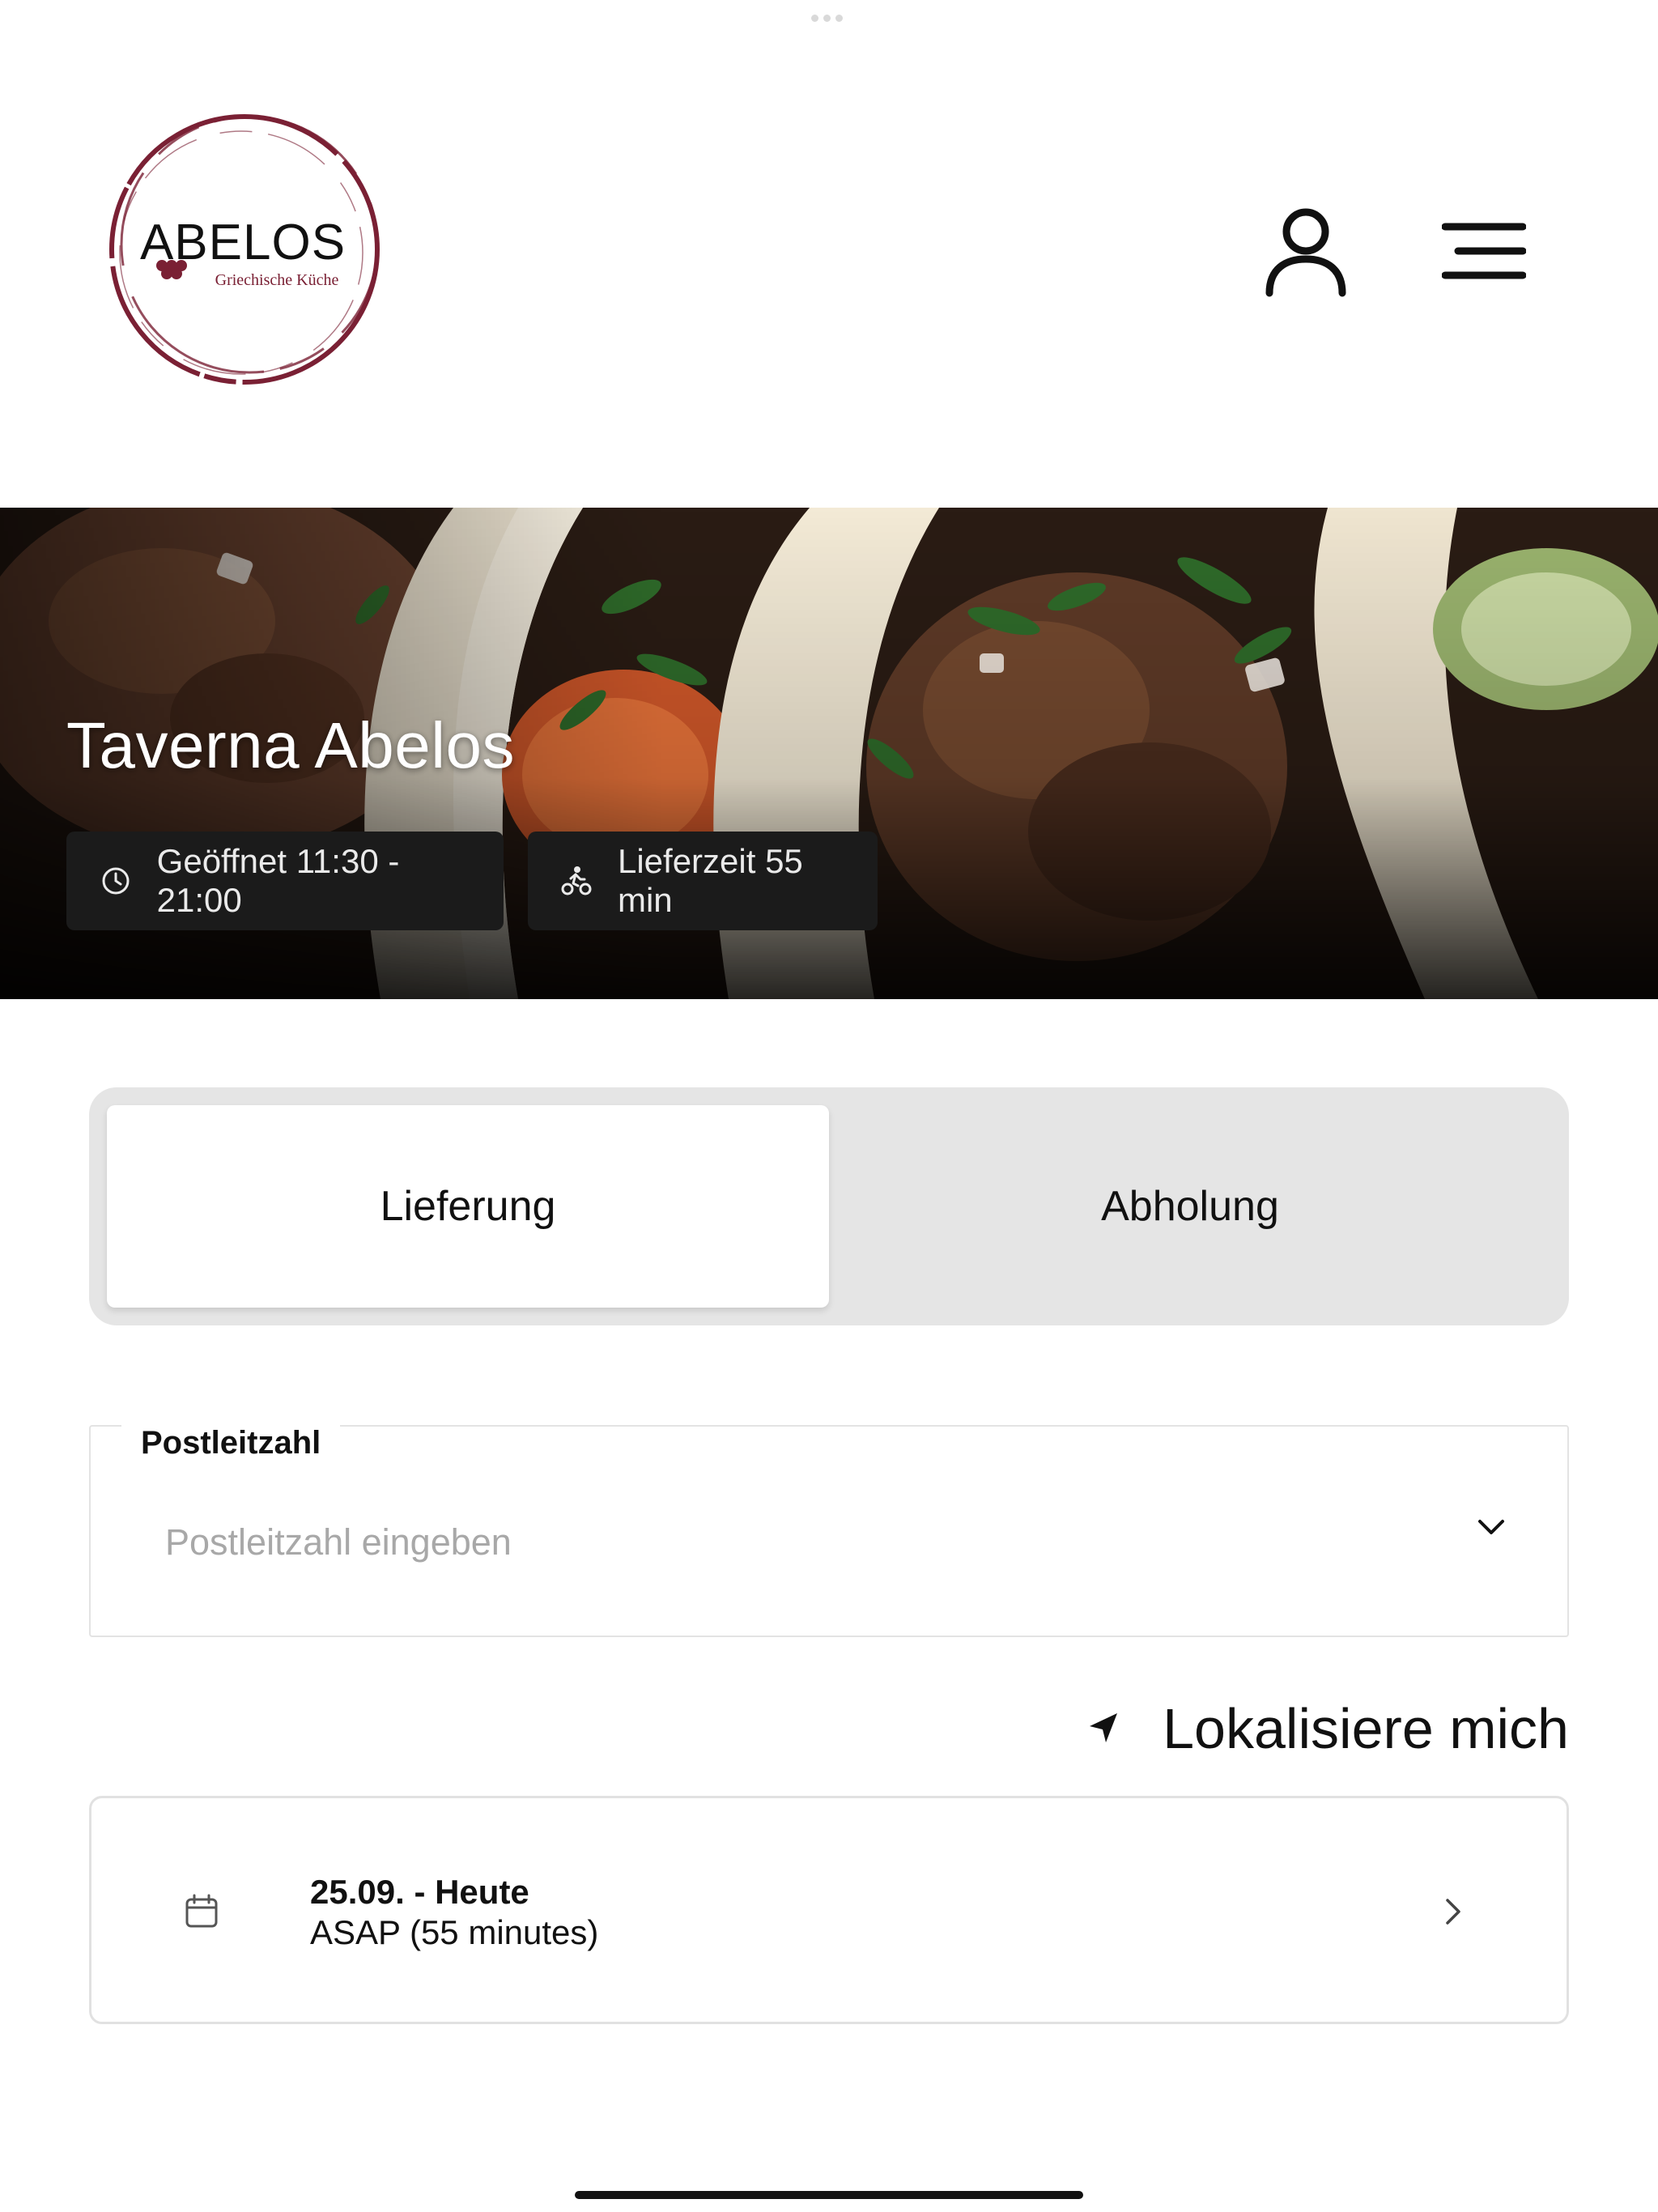 Image resolution: width=1658 pixels, height=2212 pixels. What do you see at coordinates (1453, 1912) in the screenshot?
I see `chevron-right-icon` at bounding box center [1453, 1912].